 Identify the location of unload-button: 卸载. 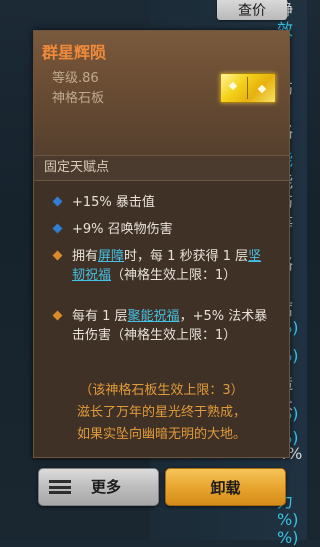
(225, 487).